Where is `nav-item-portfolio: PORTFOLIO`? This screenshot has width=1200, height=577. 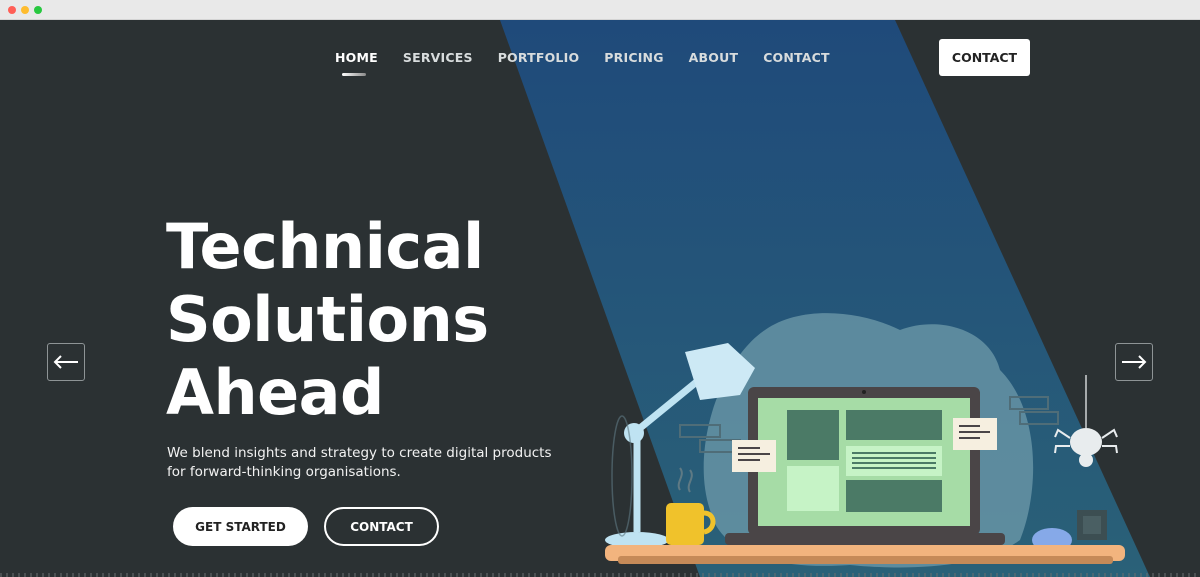
nav-item-portfolio: PORTFOLIO is located at coordinates (539, 62).